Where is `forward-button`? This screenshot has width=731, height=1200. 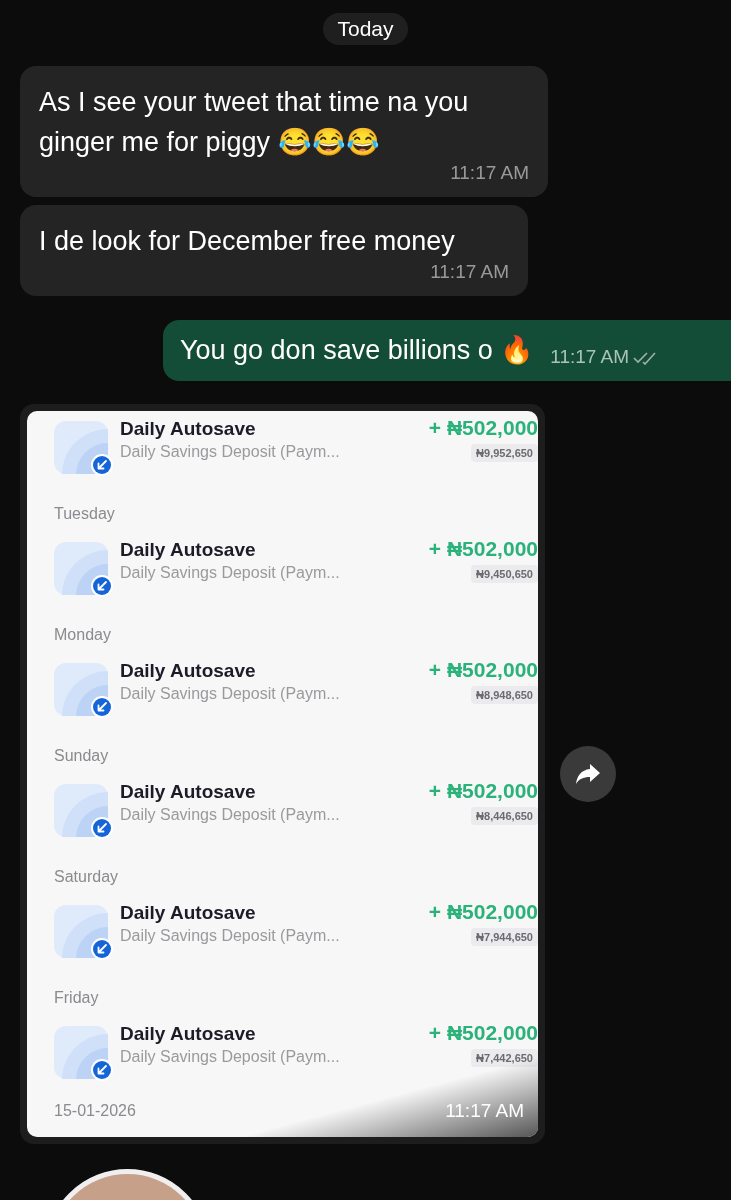
forward-button is located at coordinates (588, 774).